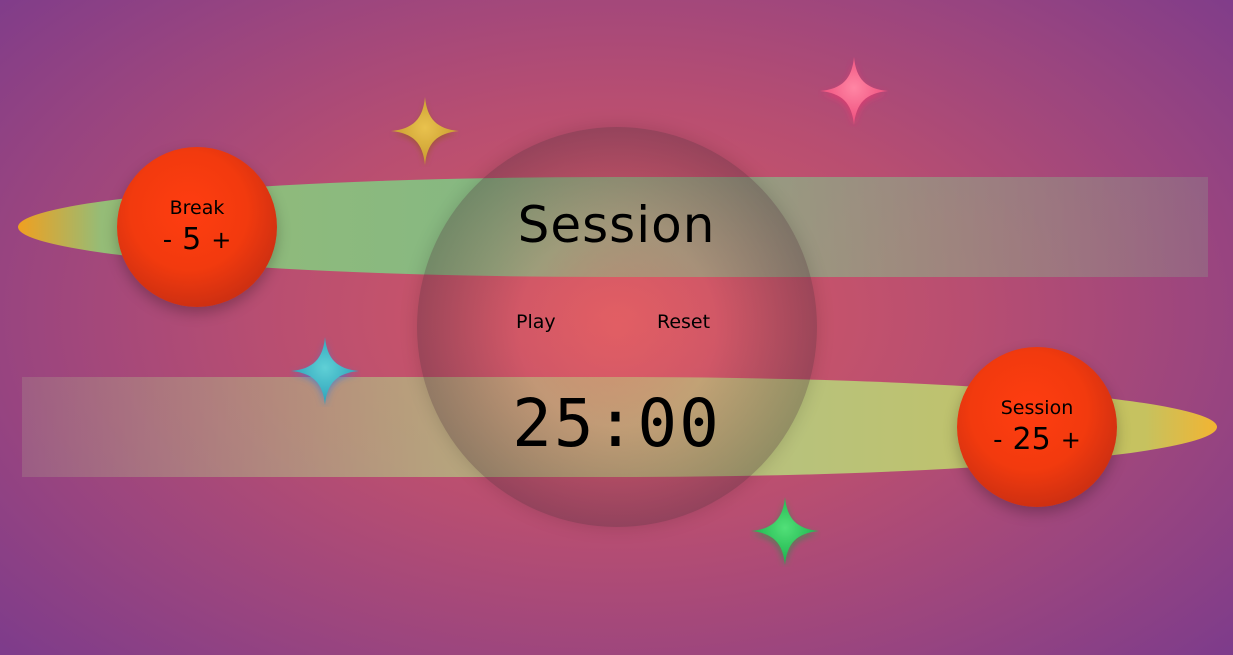 This screenshot has width=1233, height=655. What do you see at coordinates (1031, 439) in the screenshot?
I see `session-length-value: 25` at bounding box center [1031, 439].